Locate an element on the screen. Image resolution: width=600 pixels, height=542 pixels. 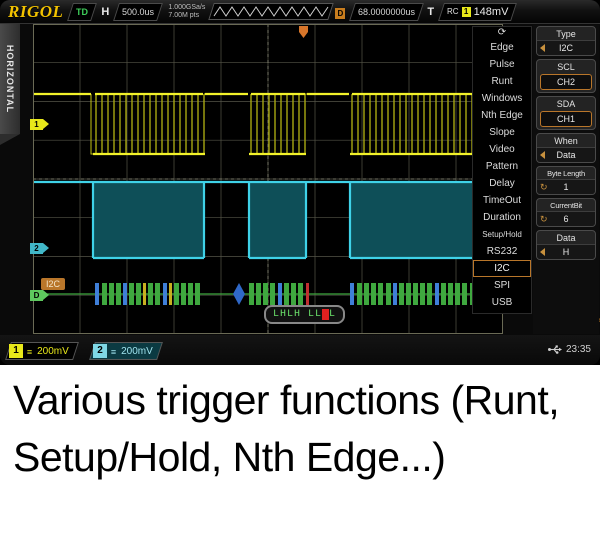
softkey-sda-value: CH1 is located at coordinates (566, 119).